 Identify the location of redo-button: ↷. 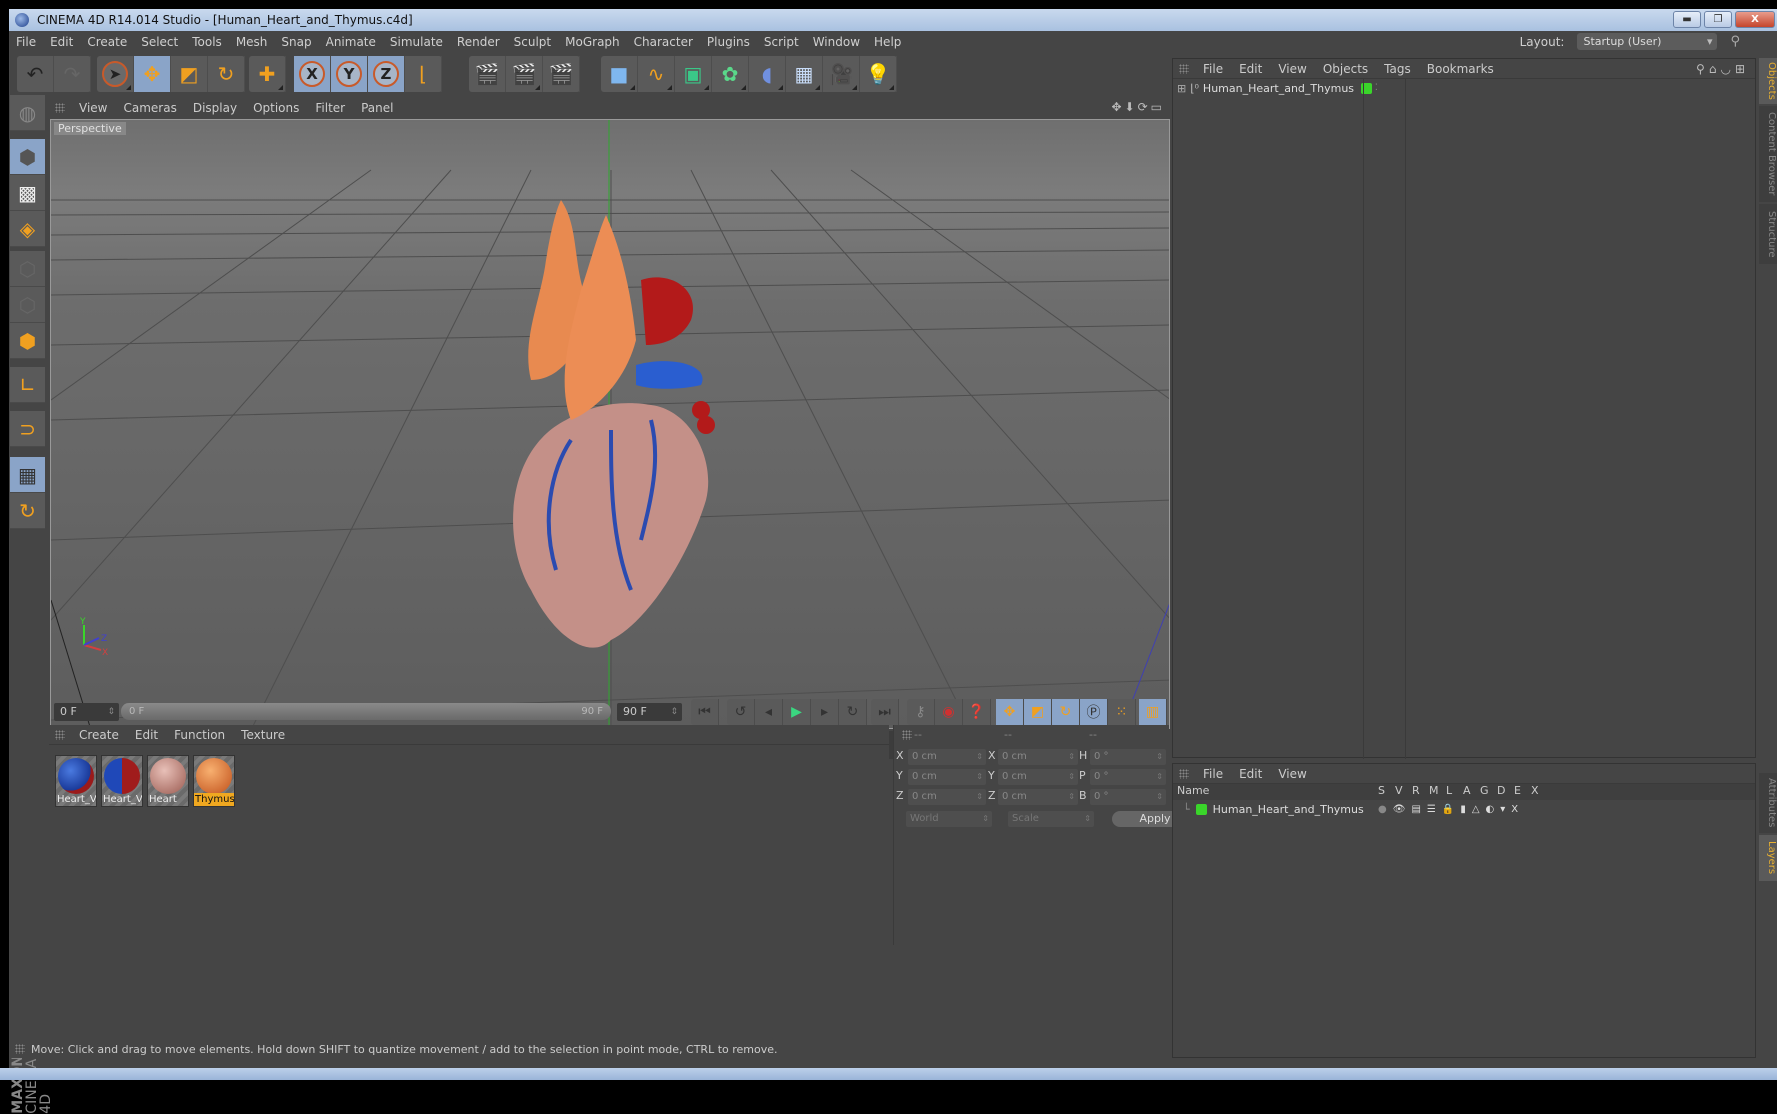
(72, 74).